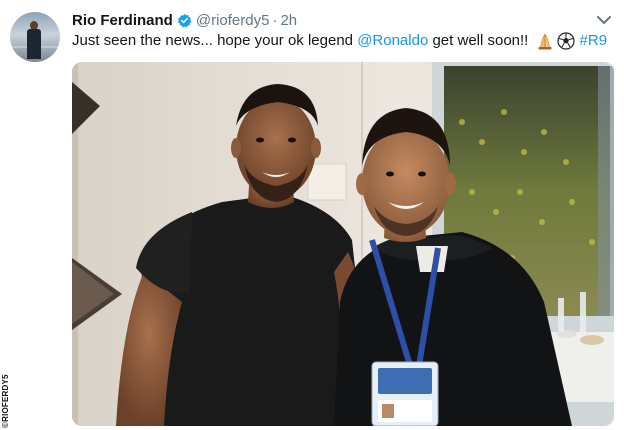 The image size is (624, 430). What do you see at coordinates (233, 20) in the screenshot?
I see `author-handle: @rioferdy5` at bounding box center [233, 20].